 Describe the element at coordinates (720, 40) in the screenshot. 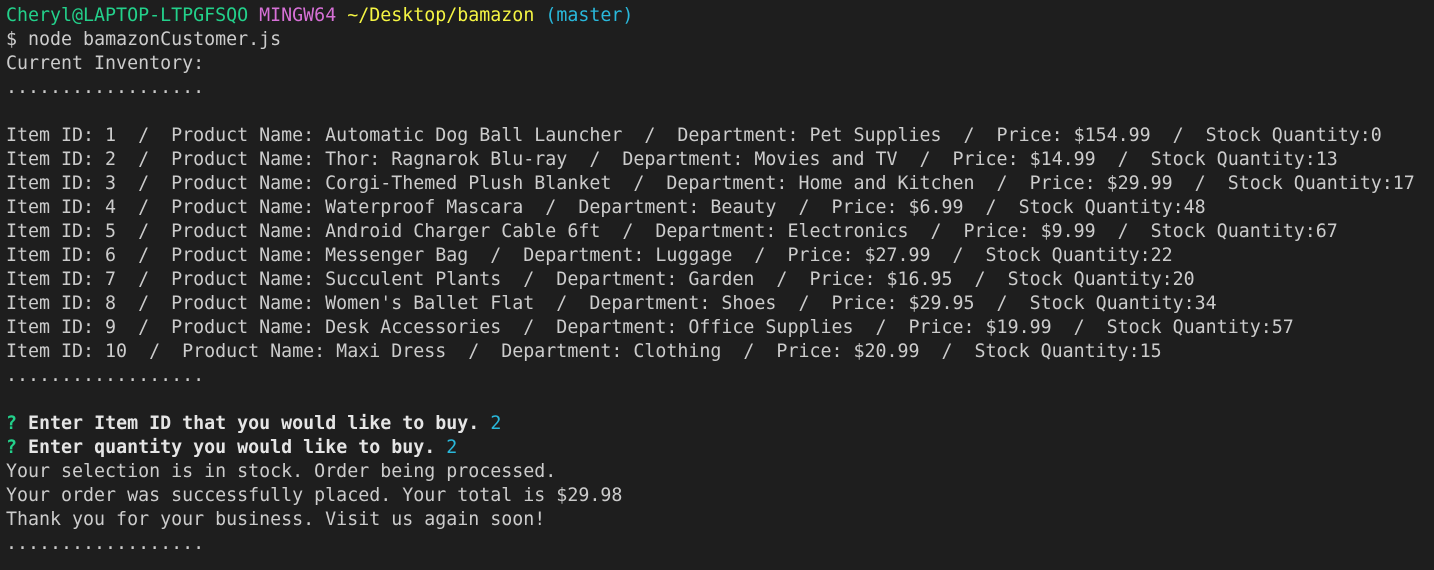

I see `command-line: $ node bamazonCustomer.js` at that location.